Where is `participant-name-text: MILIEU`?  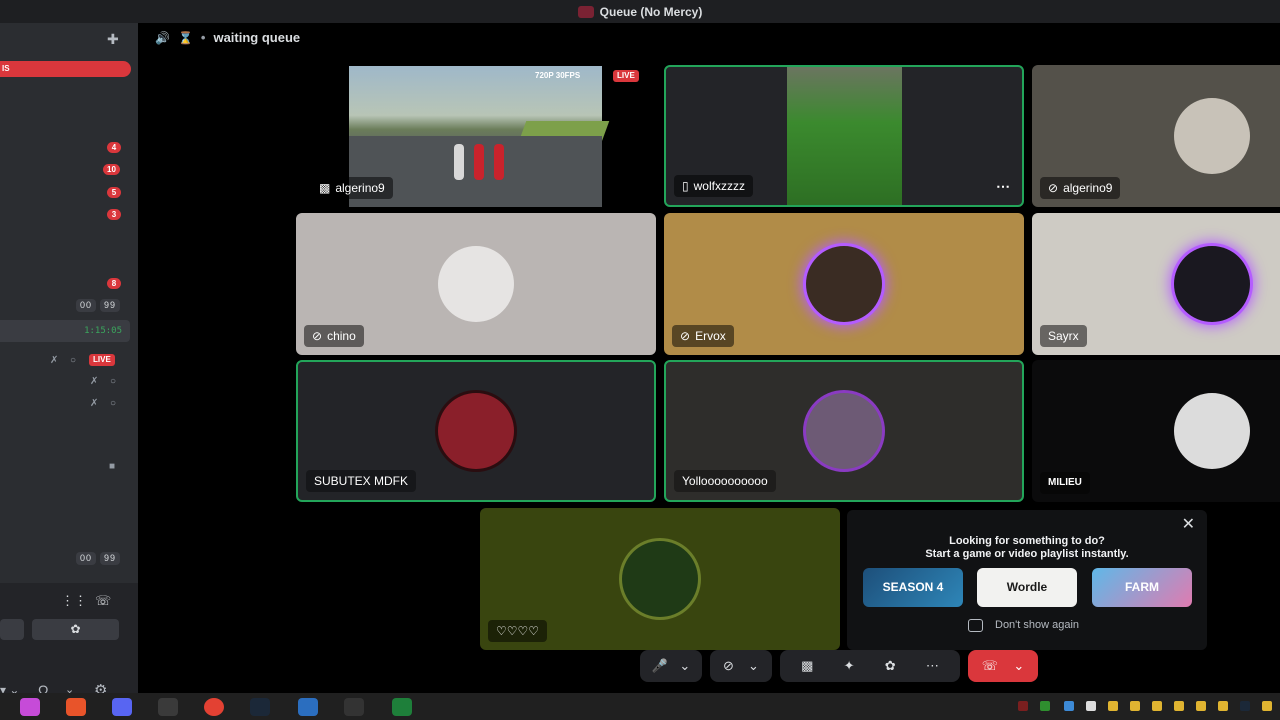 participant-name-text: MILIEU is located at coordinates (1065, 482).